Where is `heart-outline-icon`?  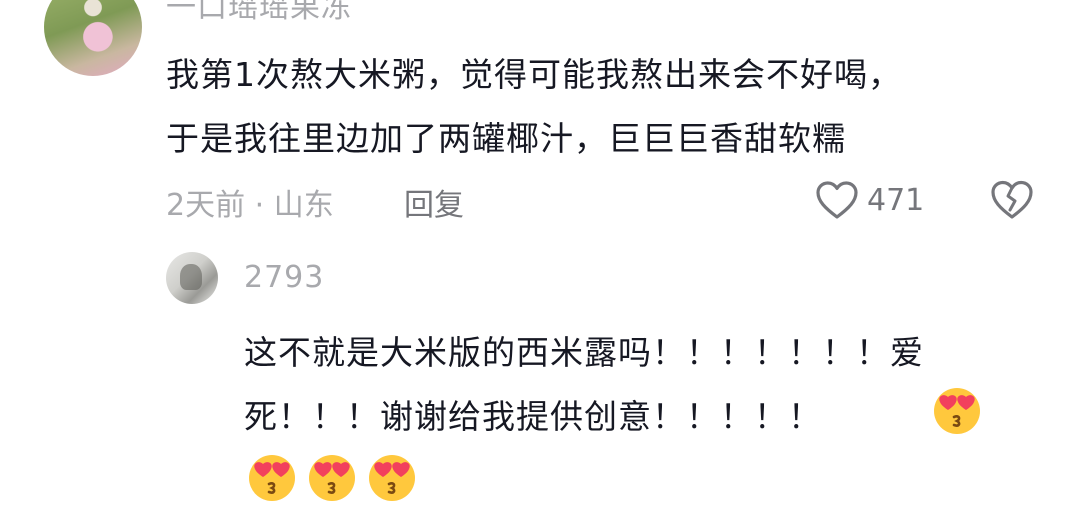 heart-outline-icon is located at coordinates (837, 200).